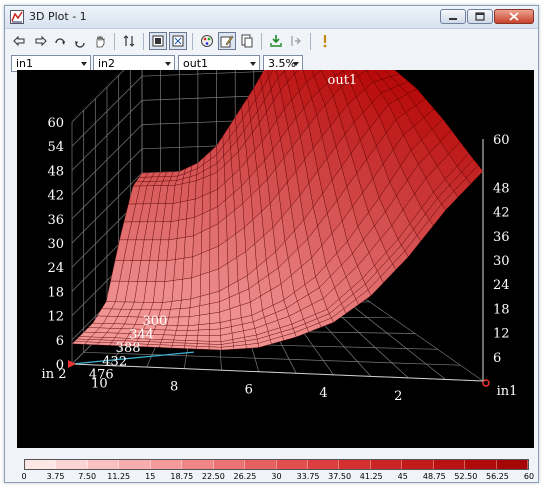 This screenshot has width=550, height=488. What do you see at coordinates (277, 372) in the screenshot?
I see `x-axis-front-edge` at bounding box center [277, 372].